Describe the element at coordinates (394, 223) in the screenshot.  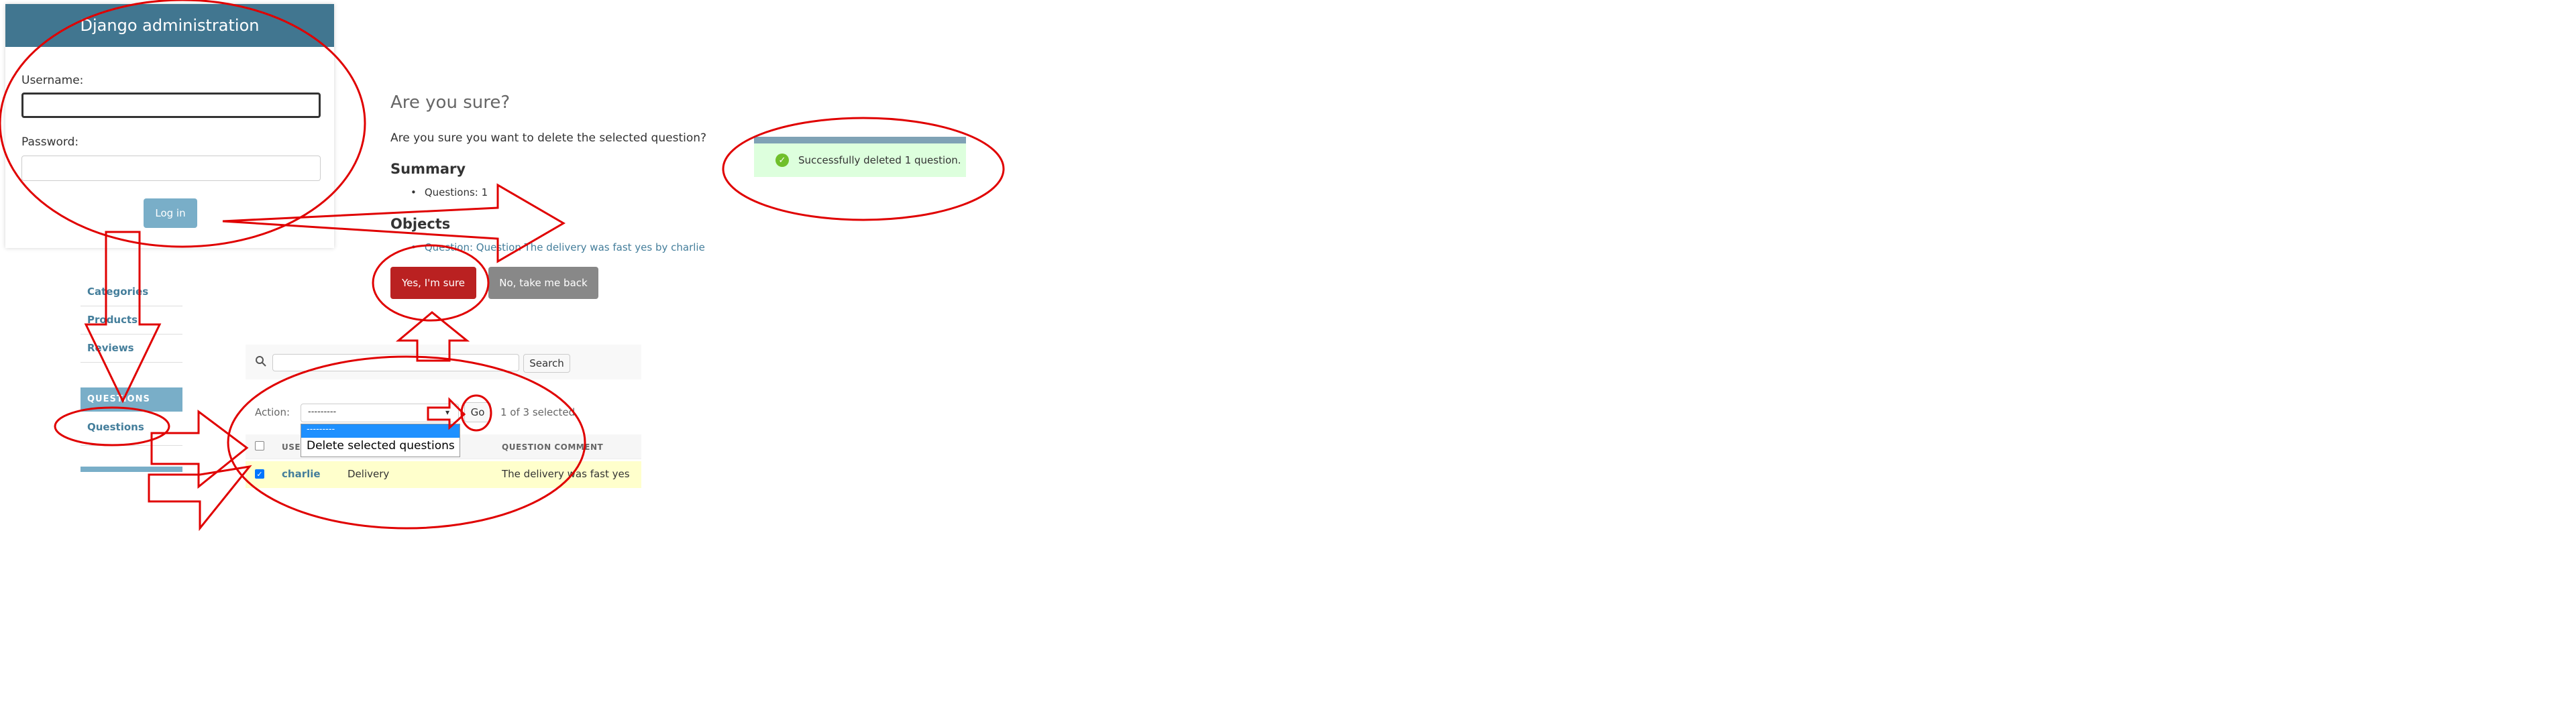
I see `annotation-arrow-right-success` at that location.